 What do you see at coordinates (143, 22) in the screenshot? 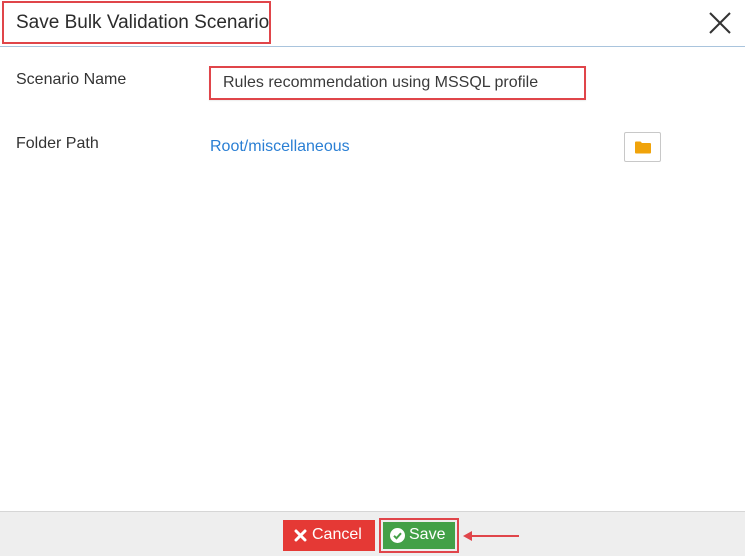
I see `dialog-title: Save Bulk Validation Scenario` at bounding box center [143, 22].